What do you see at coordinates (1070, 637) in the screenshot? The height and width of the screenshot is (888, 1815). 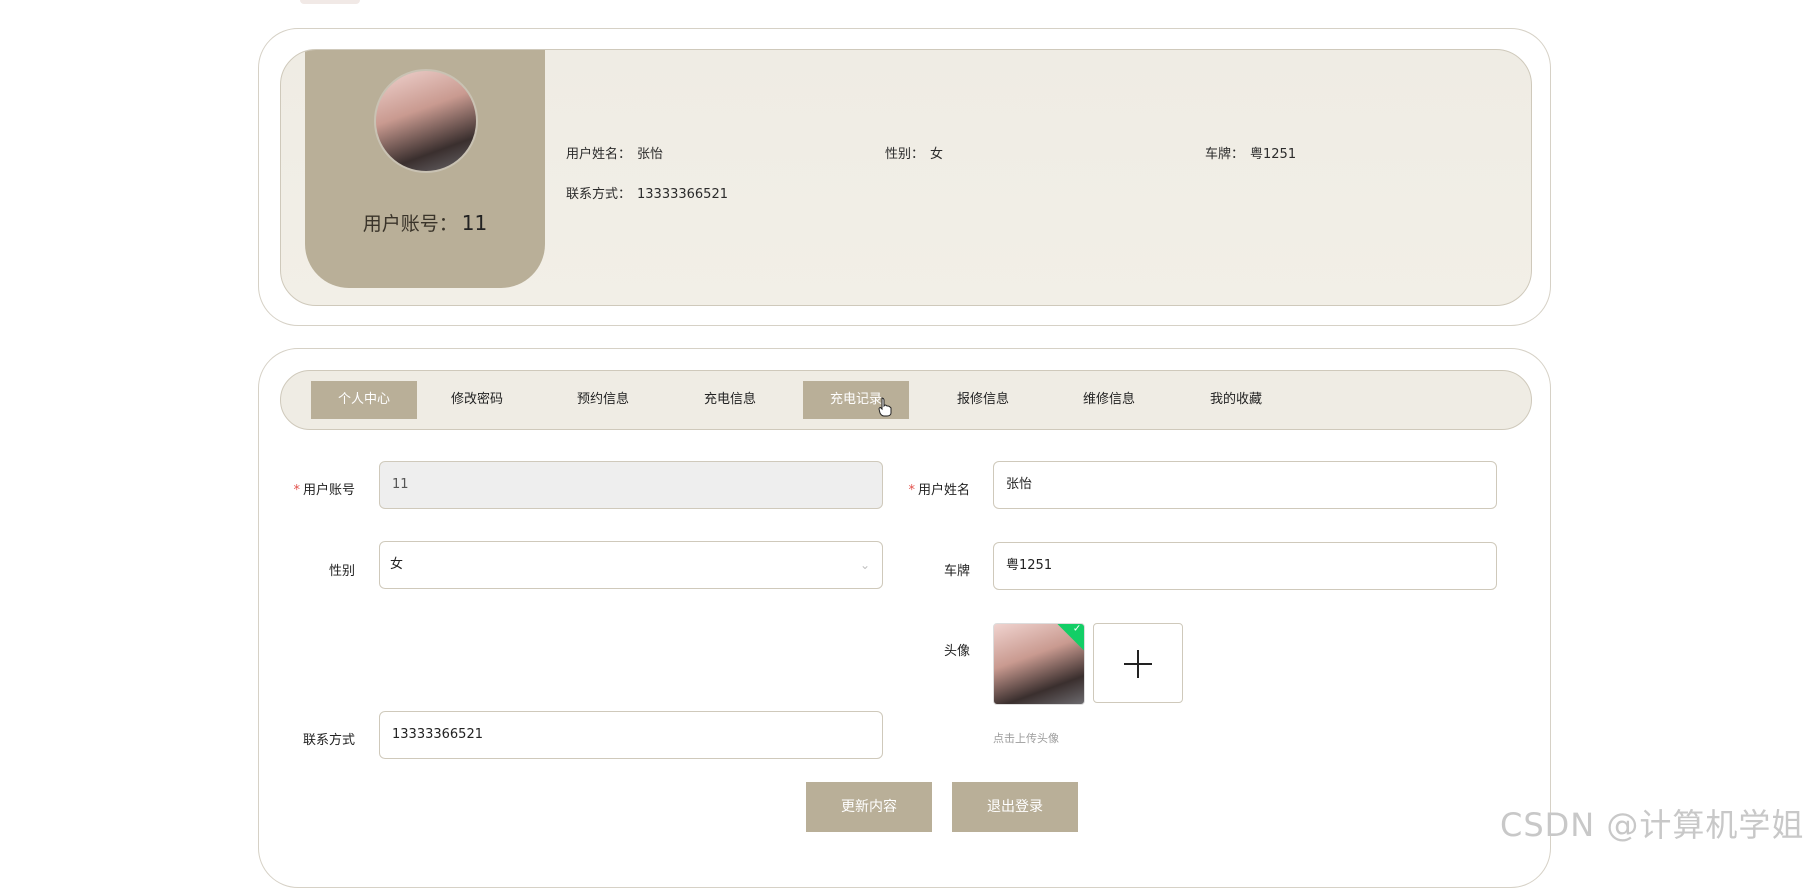 I see `upload-success-badge: ✓` at bounding box center [1070, 637].